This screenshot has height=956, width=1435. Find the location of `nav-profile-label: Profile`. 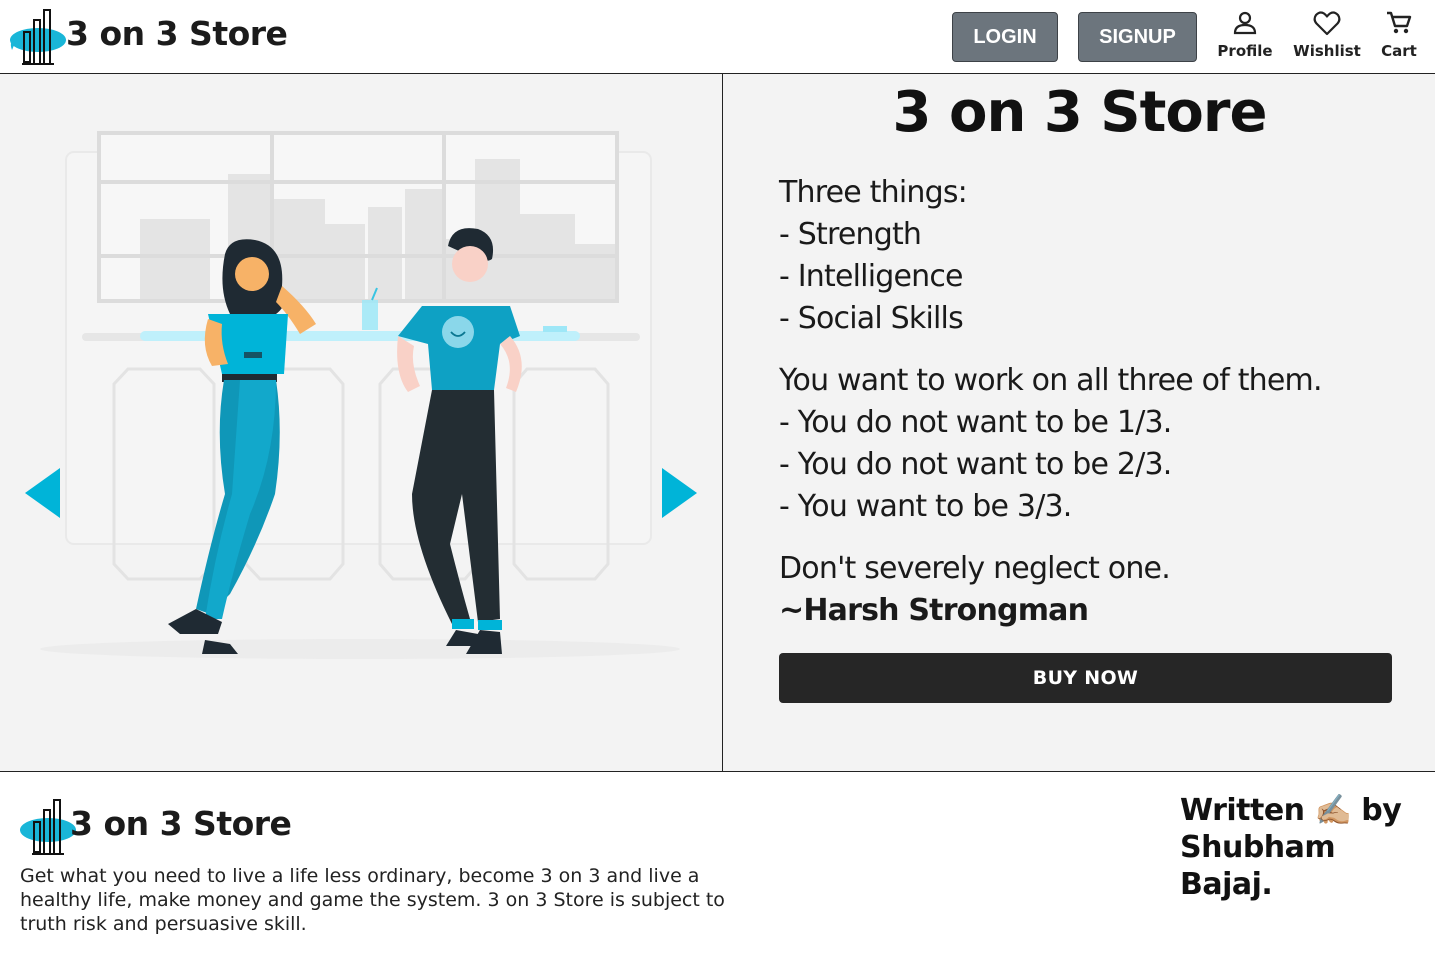

nav-profile-label: Profile is located at coordinates (1245, 51).